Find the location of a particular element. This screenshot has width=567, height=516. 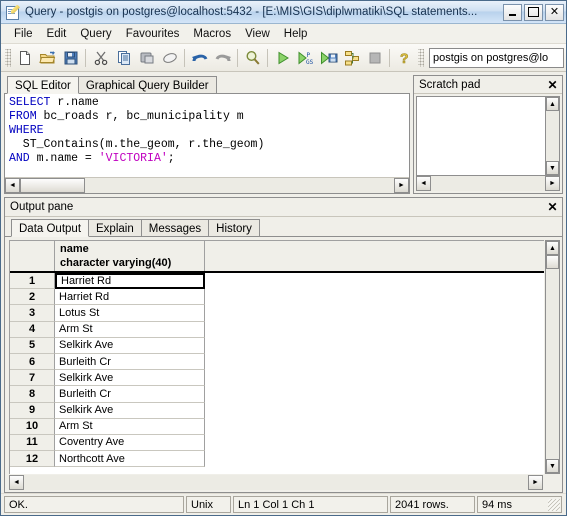

row-number: 6 is located at coordinates (32, 362).